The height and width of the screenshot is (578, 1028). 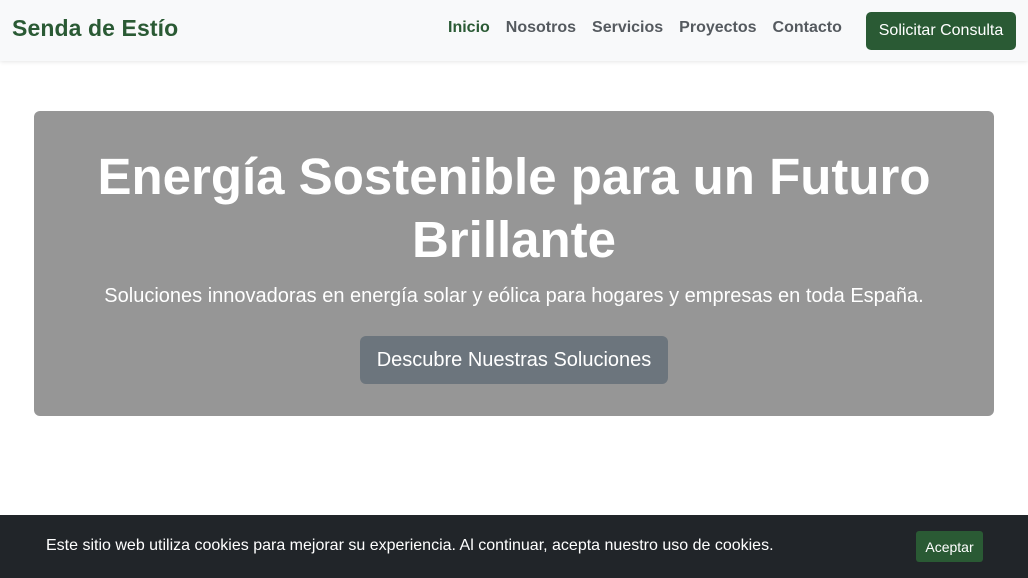 I want to click on nav-link-contacto: Contacto, so click(x=807, y=28).